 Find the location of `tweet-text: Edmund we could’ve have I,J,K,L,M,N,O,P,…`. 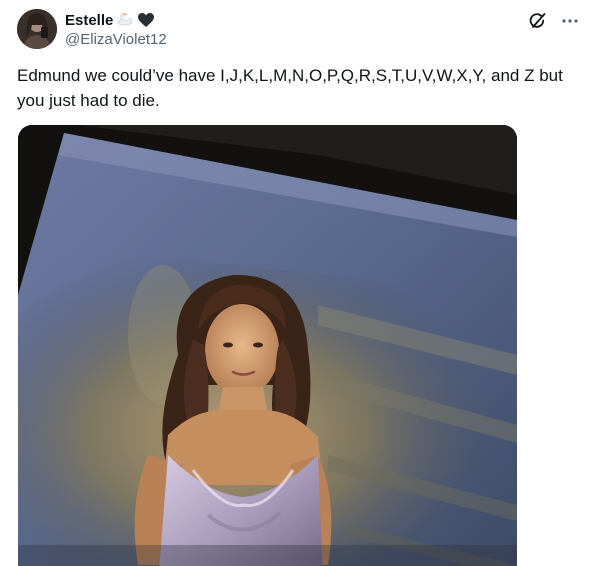

tweet-text: Edmund we could’ve have I,J,K,L,M,N,O,P,… is located at coordinates (290, 88).